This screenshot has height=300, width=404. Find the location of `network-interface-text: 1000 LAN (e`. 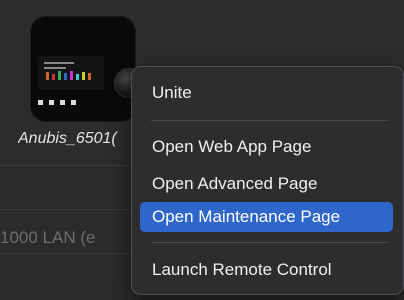

network-interface-text: 1000 LAN (e is located at coordinates (48, 237).